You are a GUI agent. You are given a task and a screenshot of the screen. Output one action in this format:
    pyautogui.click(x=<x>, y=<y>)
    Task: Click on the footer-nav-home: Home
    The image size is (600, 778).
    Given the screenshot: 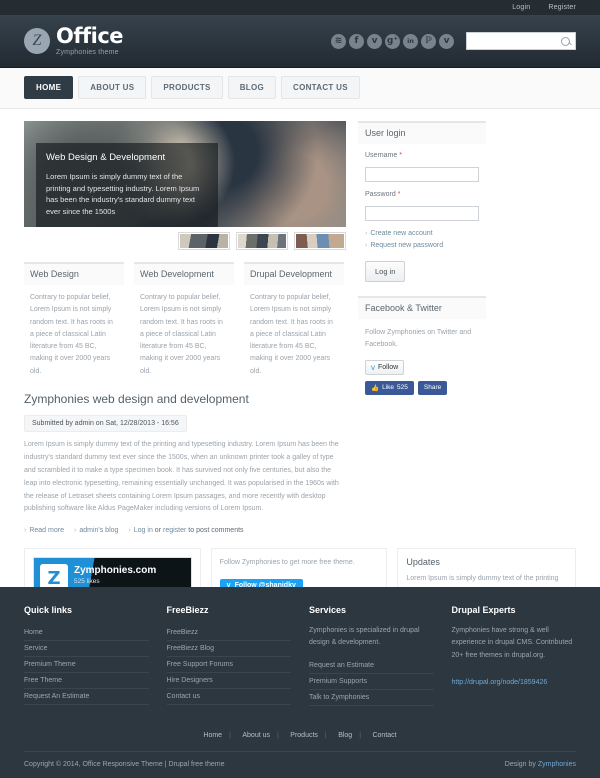 What is the action you would take?
    pyautogui.click(x=212, y=735)
    